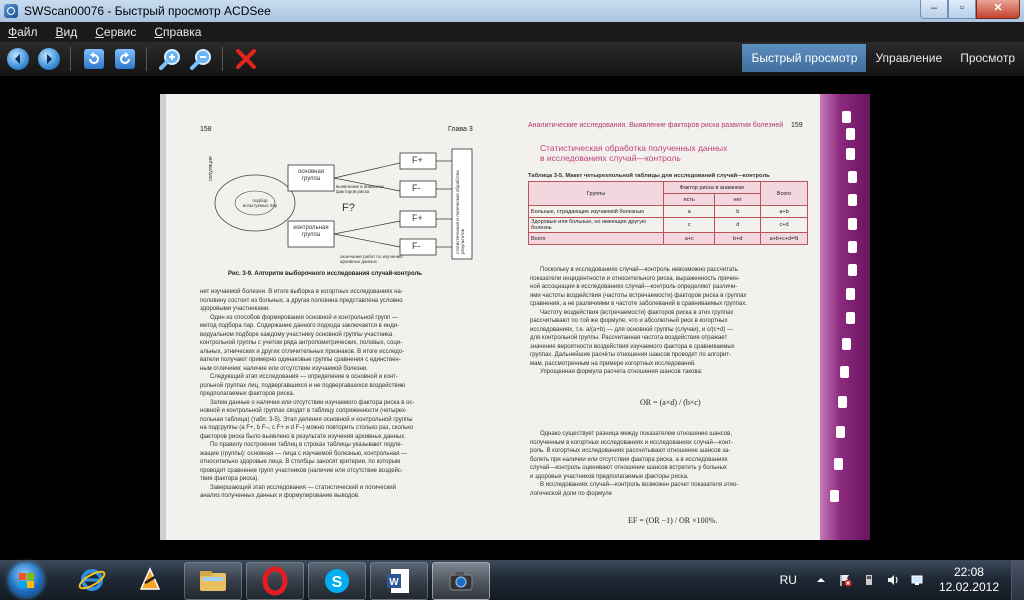  I want to click on skype-icon: S, so click(337, 581).